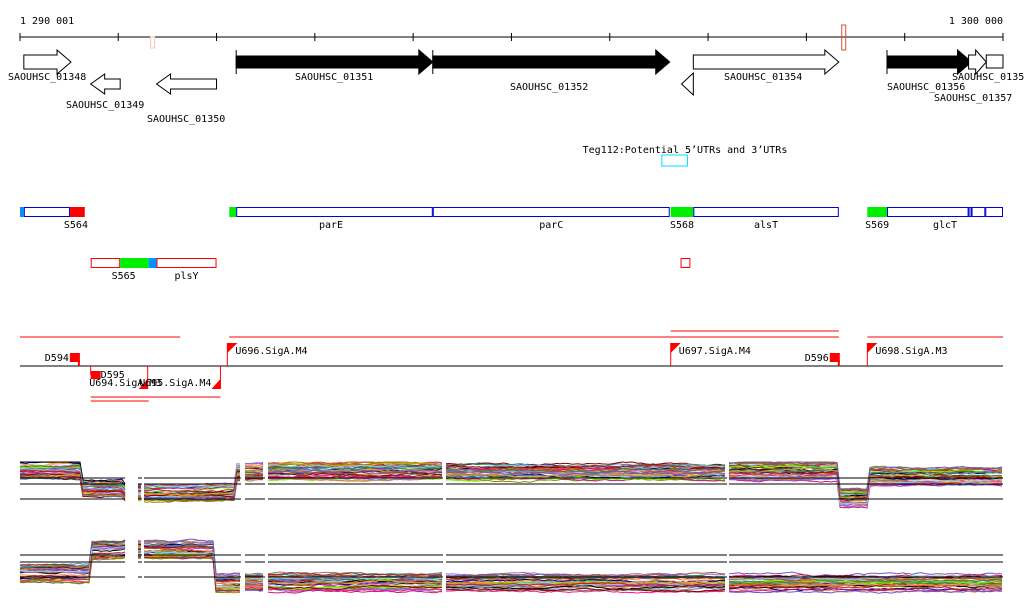 The image size is (1024, 611). What do you see at coordinates (715, 351) in the screenshot?
I see `site-label: U697.SigA.M4` at bounding box center [715, 351].